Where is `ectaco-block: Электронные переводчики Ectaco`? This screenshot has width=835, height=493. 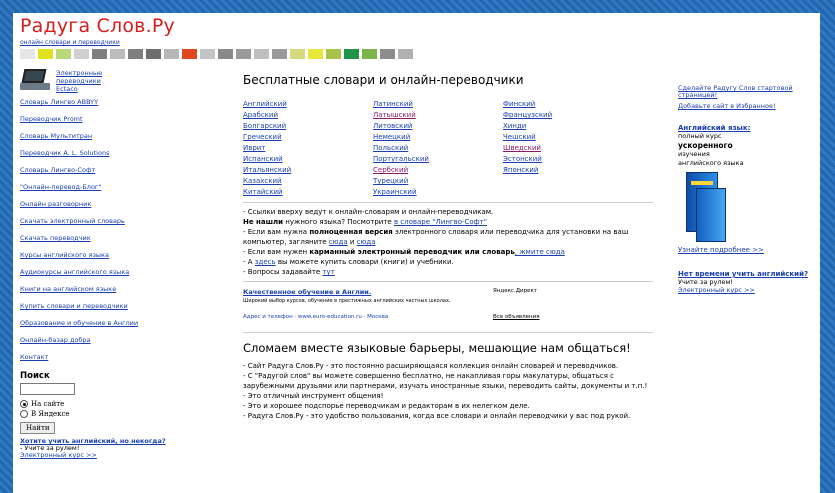
ectaco-block: Электронные переводчики Ectaco is located at coordinates (100, 81).